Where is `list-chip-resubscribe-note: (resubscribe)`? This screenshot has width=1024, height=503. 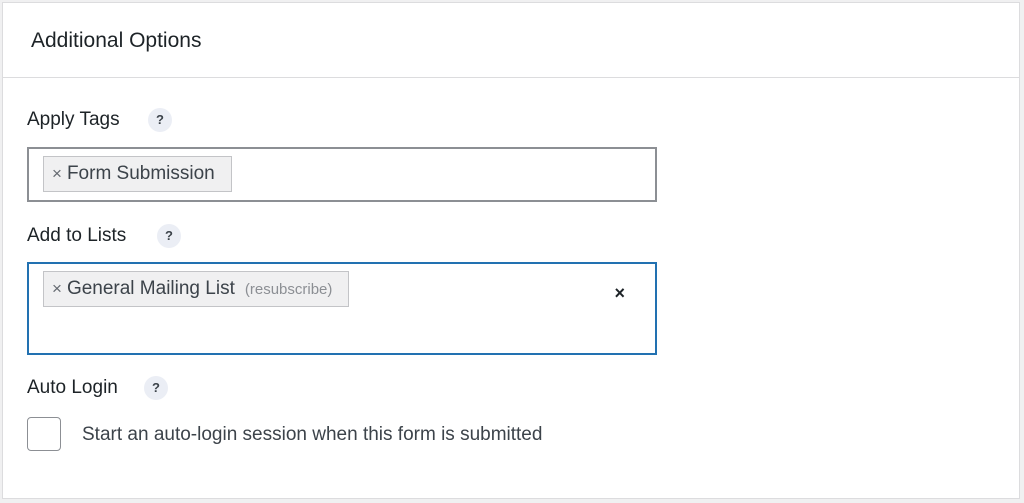 list-chip-resubscribe-note: (resubscribe) is located at coordinates (288, 289).